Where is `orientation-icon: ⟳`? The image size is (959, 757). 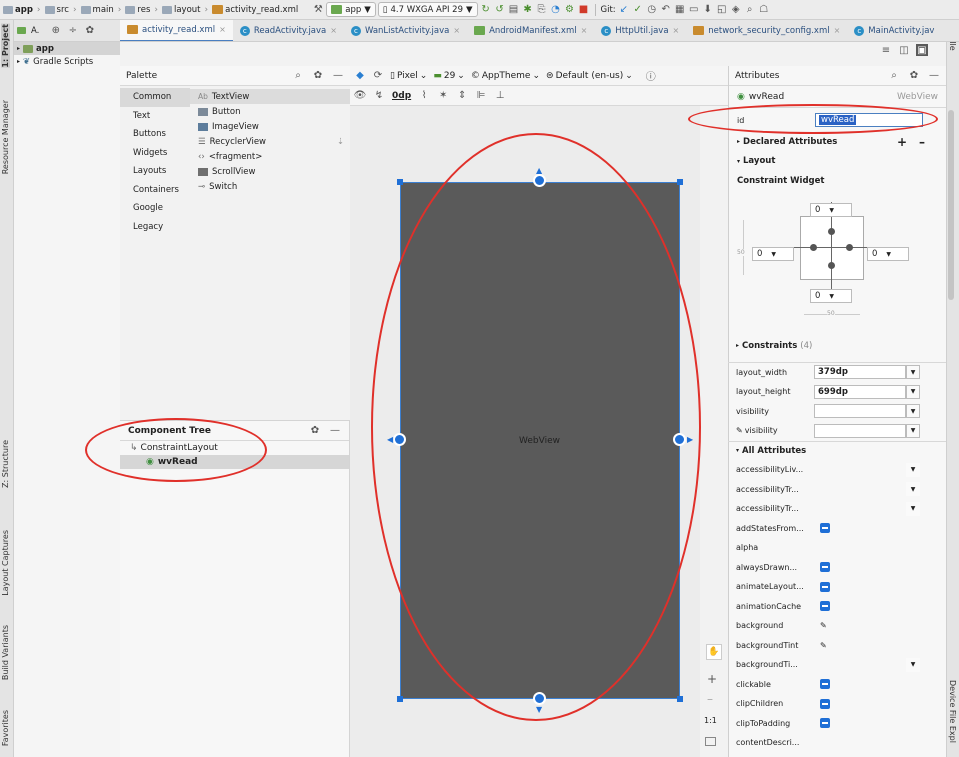
orientation-icon: ⟳ is located at coordinates (378, 76).